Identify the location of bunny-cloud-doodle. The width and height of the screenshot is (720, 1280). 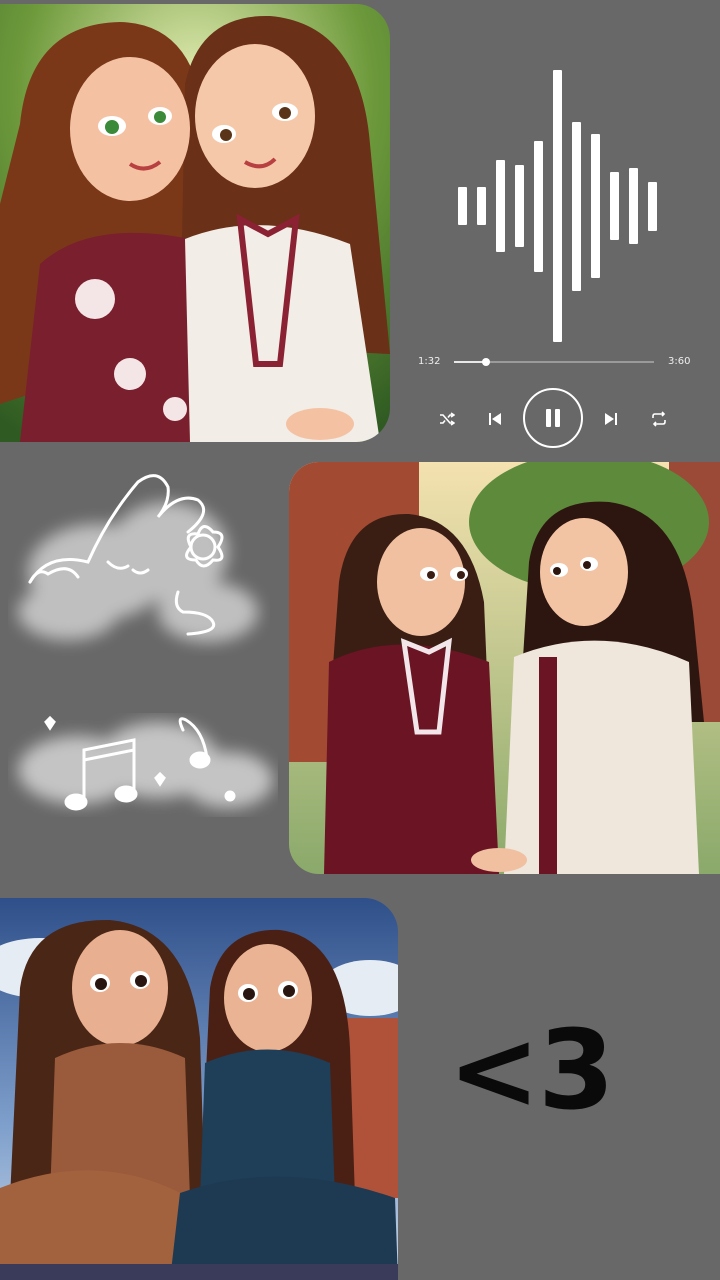
(138, 558).